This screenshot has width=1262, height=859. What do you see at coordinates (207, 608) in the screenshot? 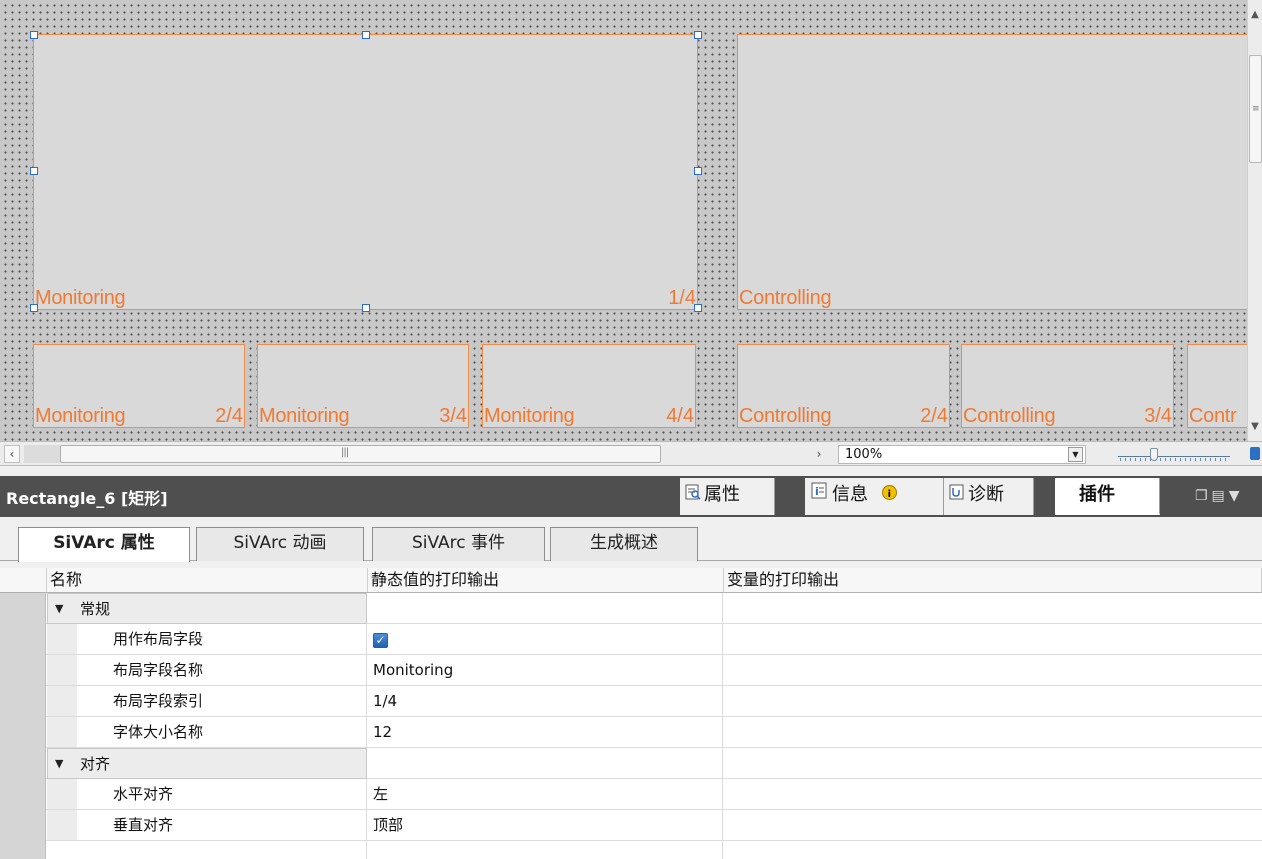
I see `row-name-cell: ▼ 常规` at bounding box center [207, 608].